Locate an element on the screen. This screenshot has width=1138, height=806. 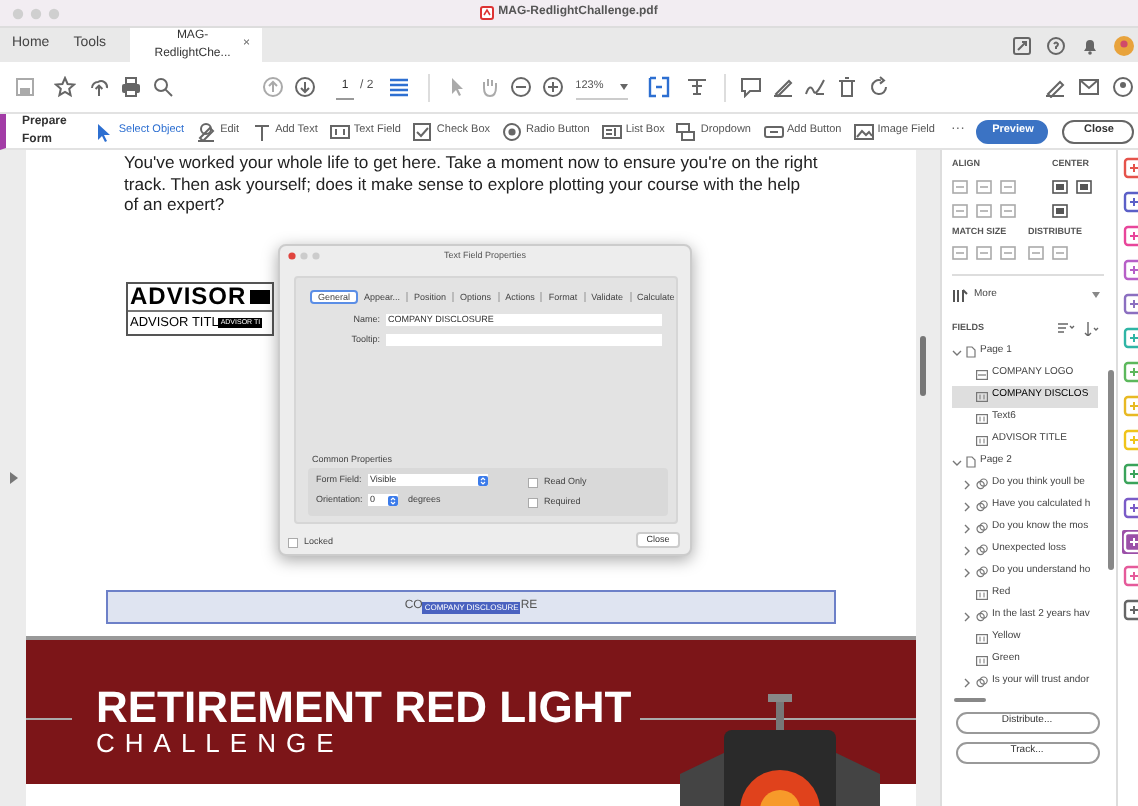
paragraph-line: of an expert? is located at coordinates (175, 204).